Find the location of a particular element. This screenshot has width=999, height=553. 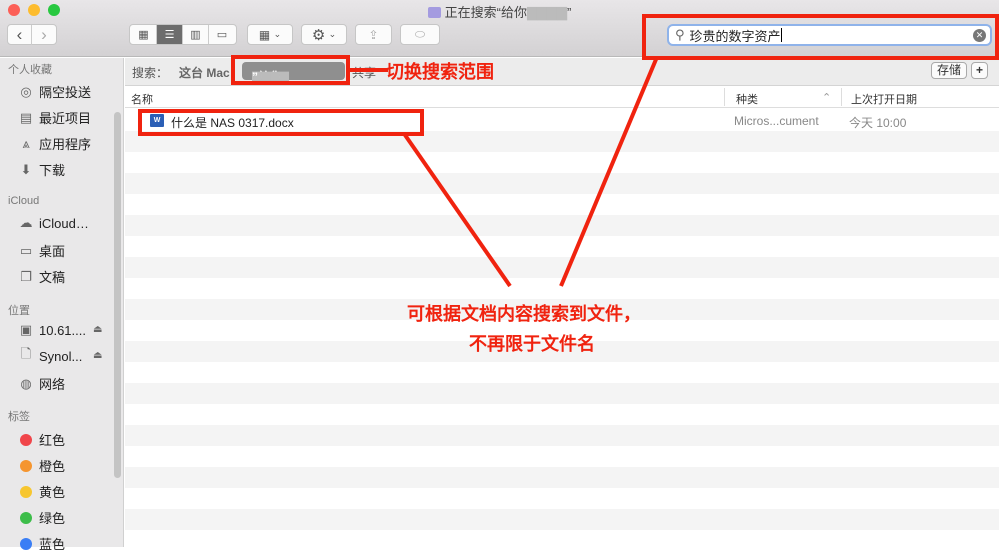

annotation-box-search is located at coordinates (820, 37).